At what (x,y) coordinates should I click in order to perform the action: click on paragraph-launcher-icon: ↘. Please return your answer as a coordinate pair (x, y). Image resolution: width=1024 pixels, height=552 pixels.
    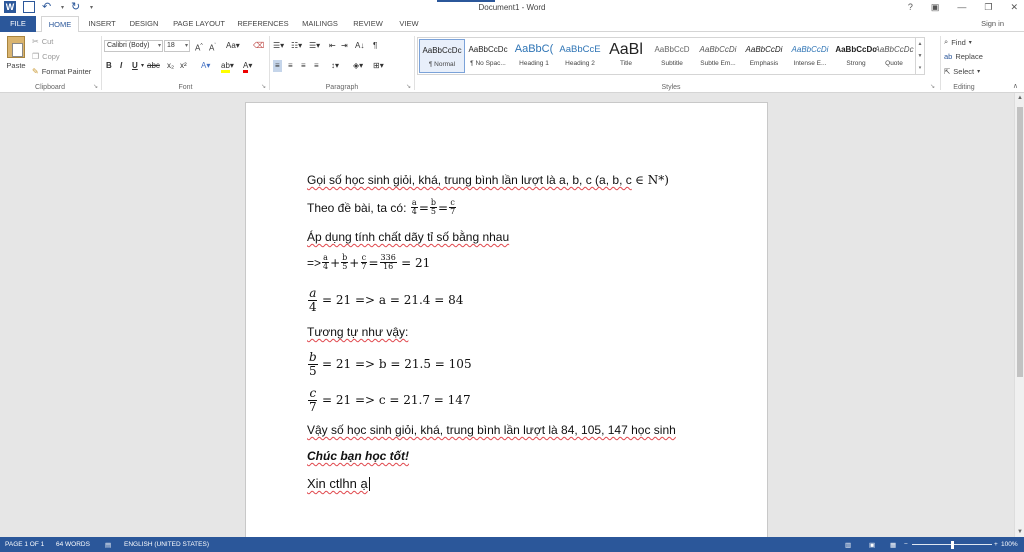
    Looking at the image, I should click on (408, 86).